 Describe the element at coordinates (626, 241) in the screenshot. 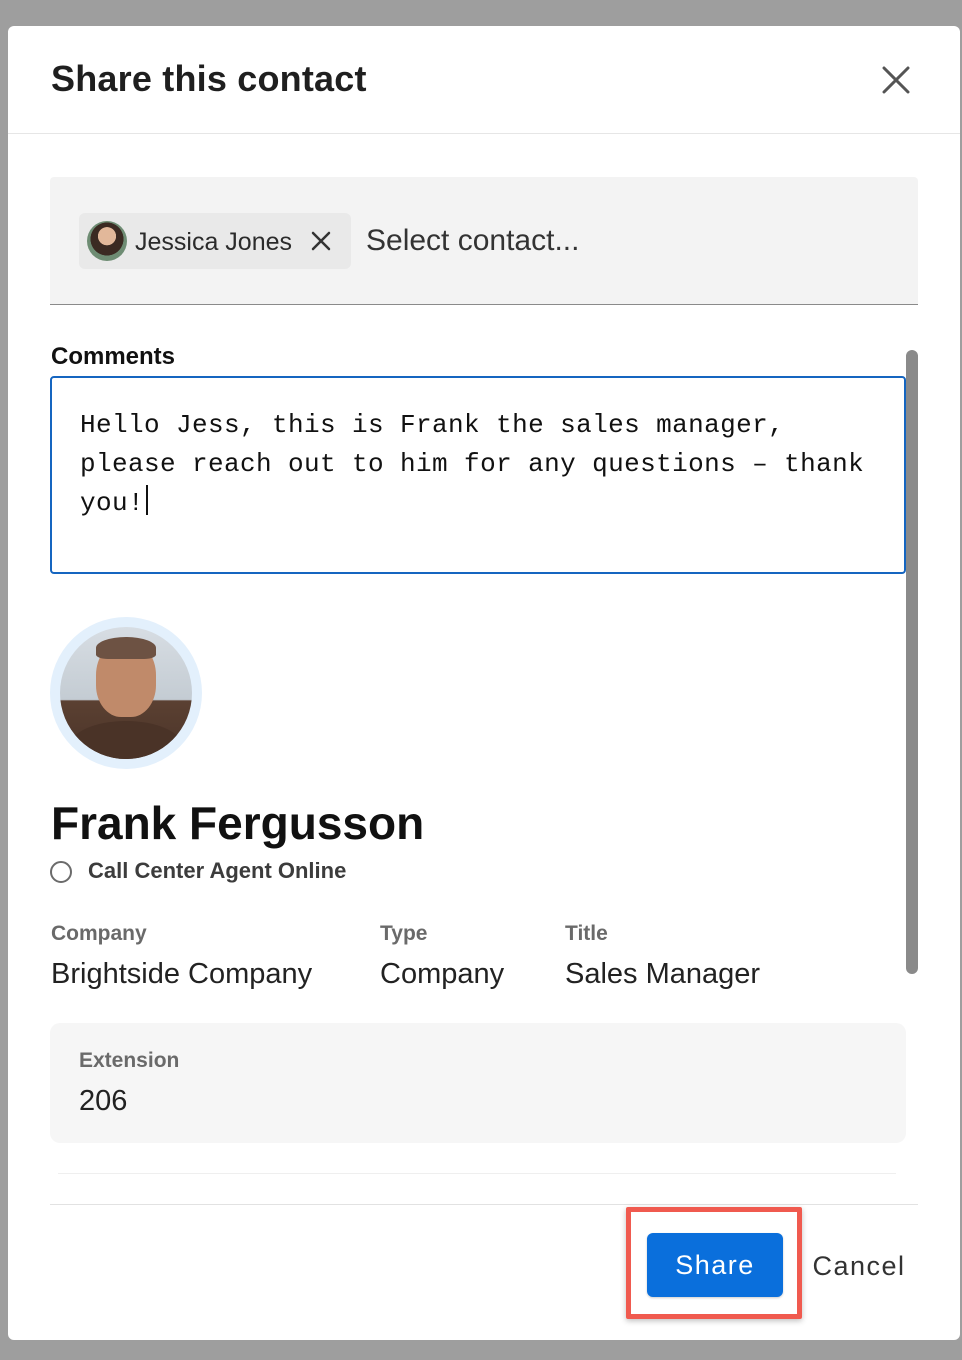

I see `select-contact-input` at that location.